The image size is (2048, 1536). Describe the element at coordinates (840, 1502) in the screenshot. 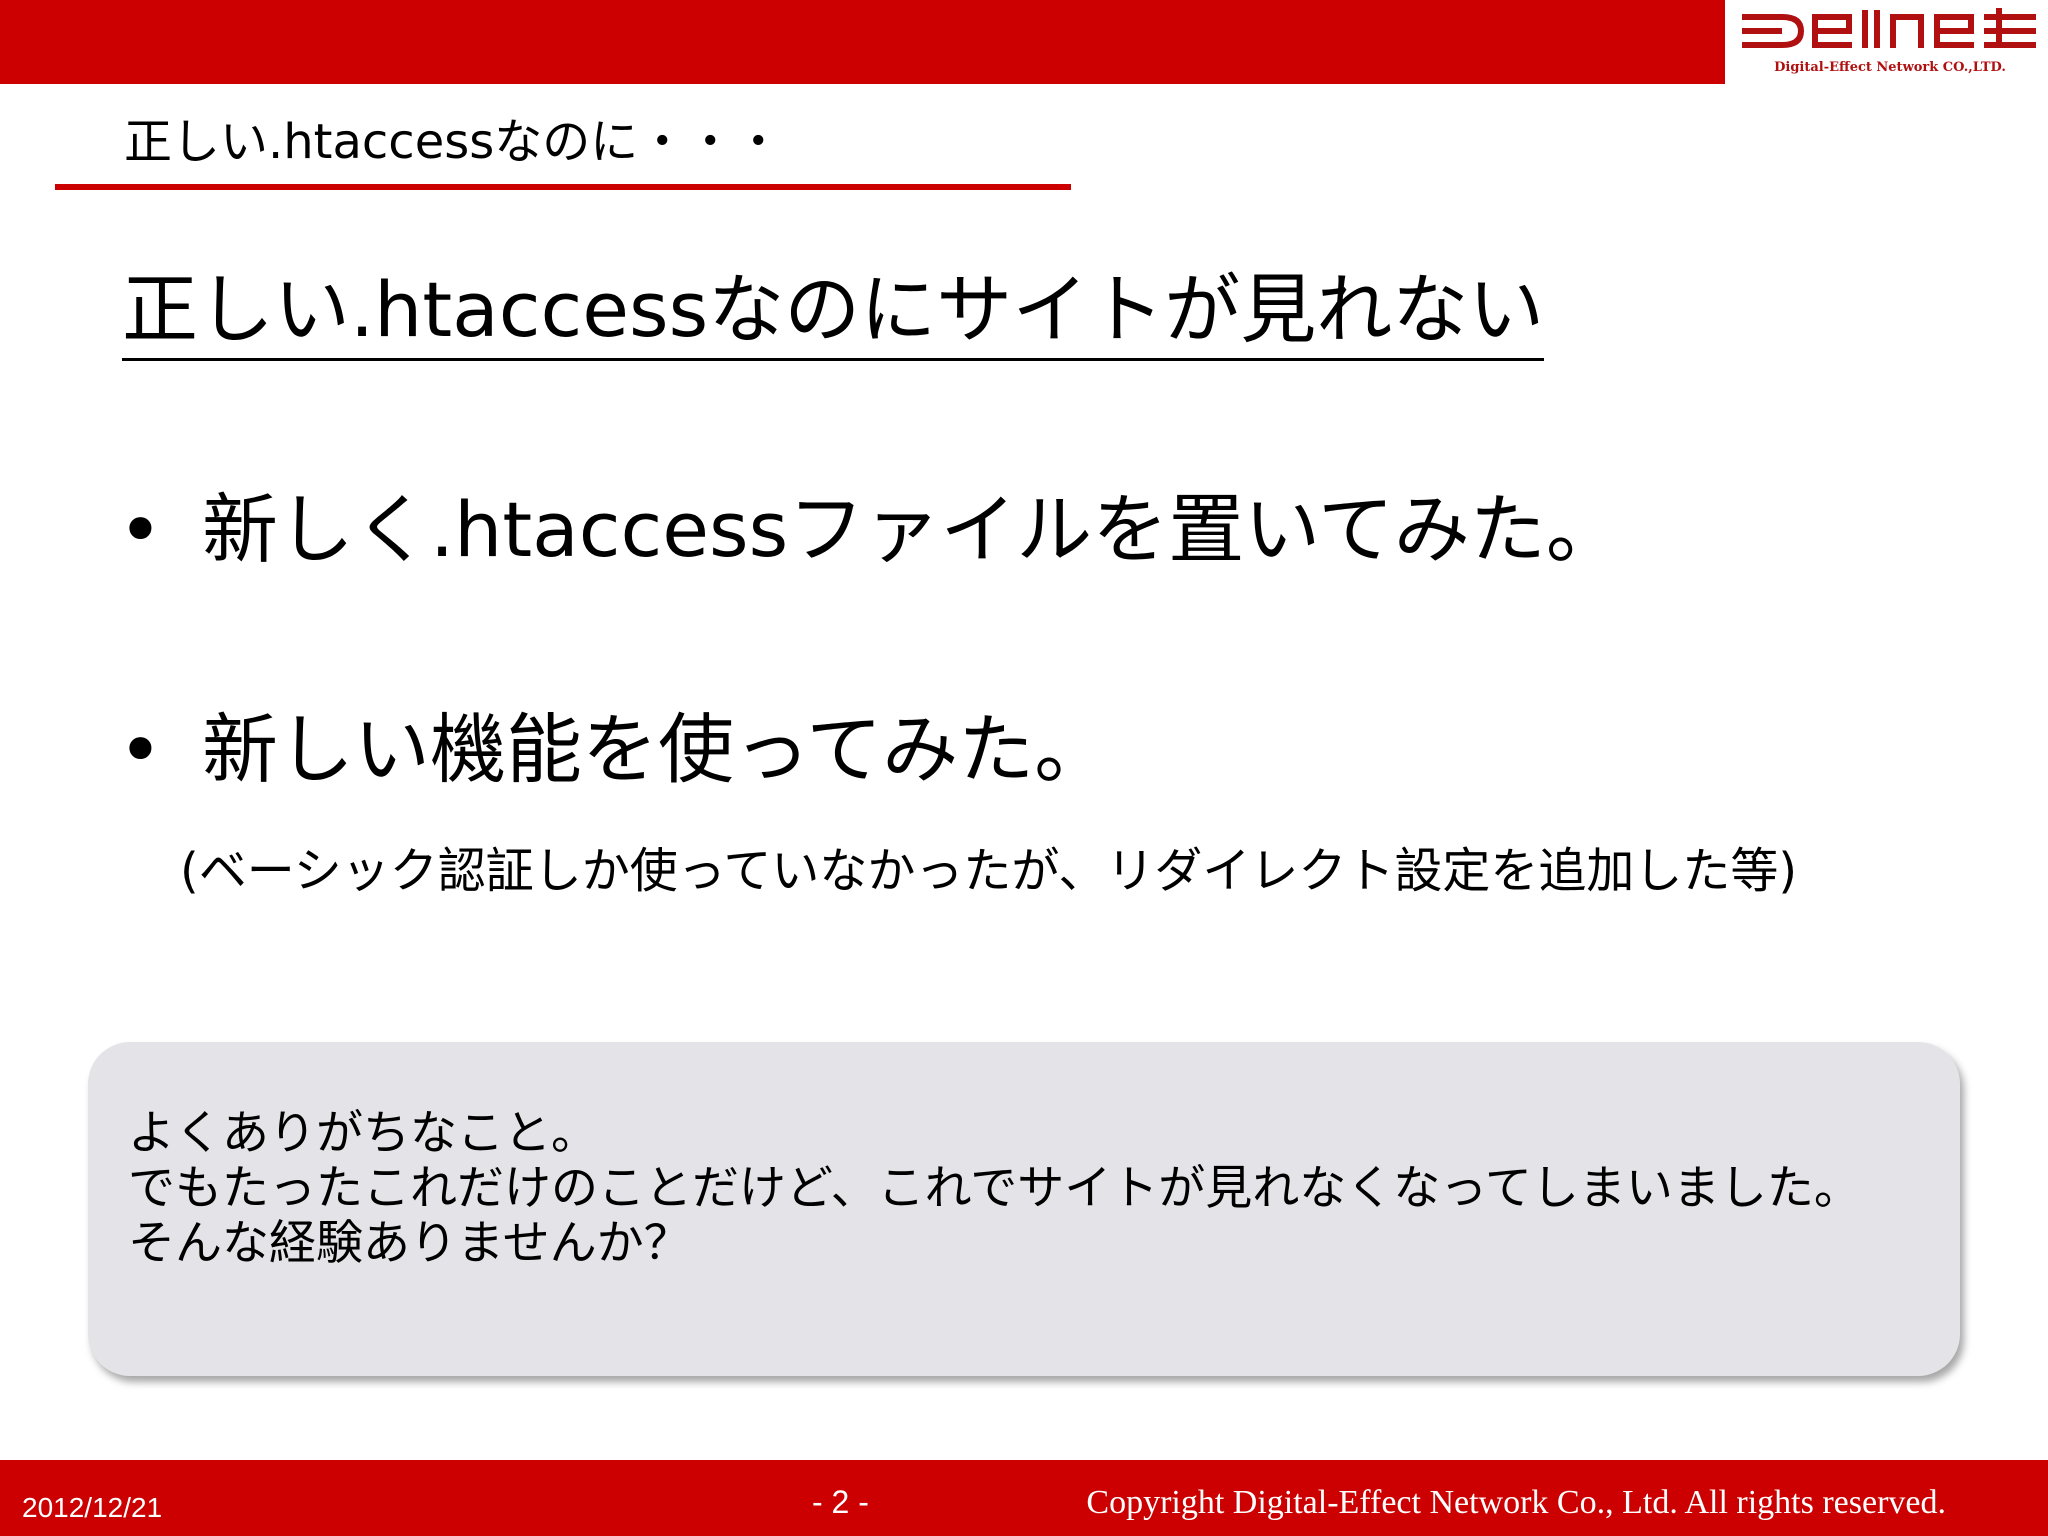

I see `page-number: - 2 -` at that location.